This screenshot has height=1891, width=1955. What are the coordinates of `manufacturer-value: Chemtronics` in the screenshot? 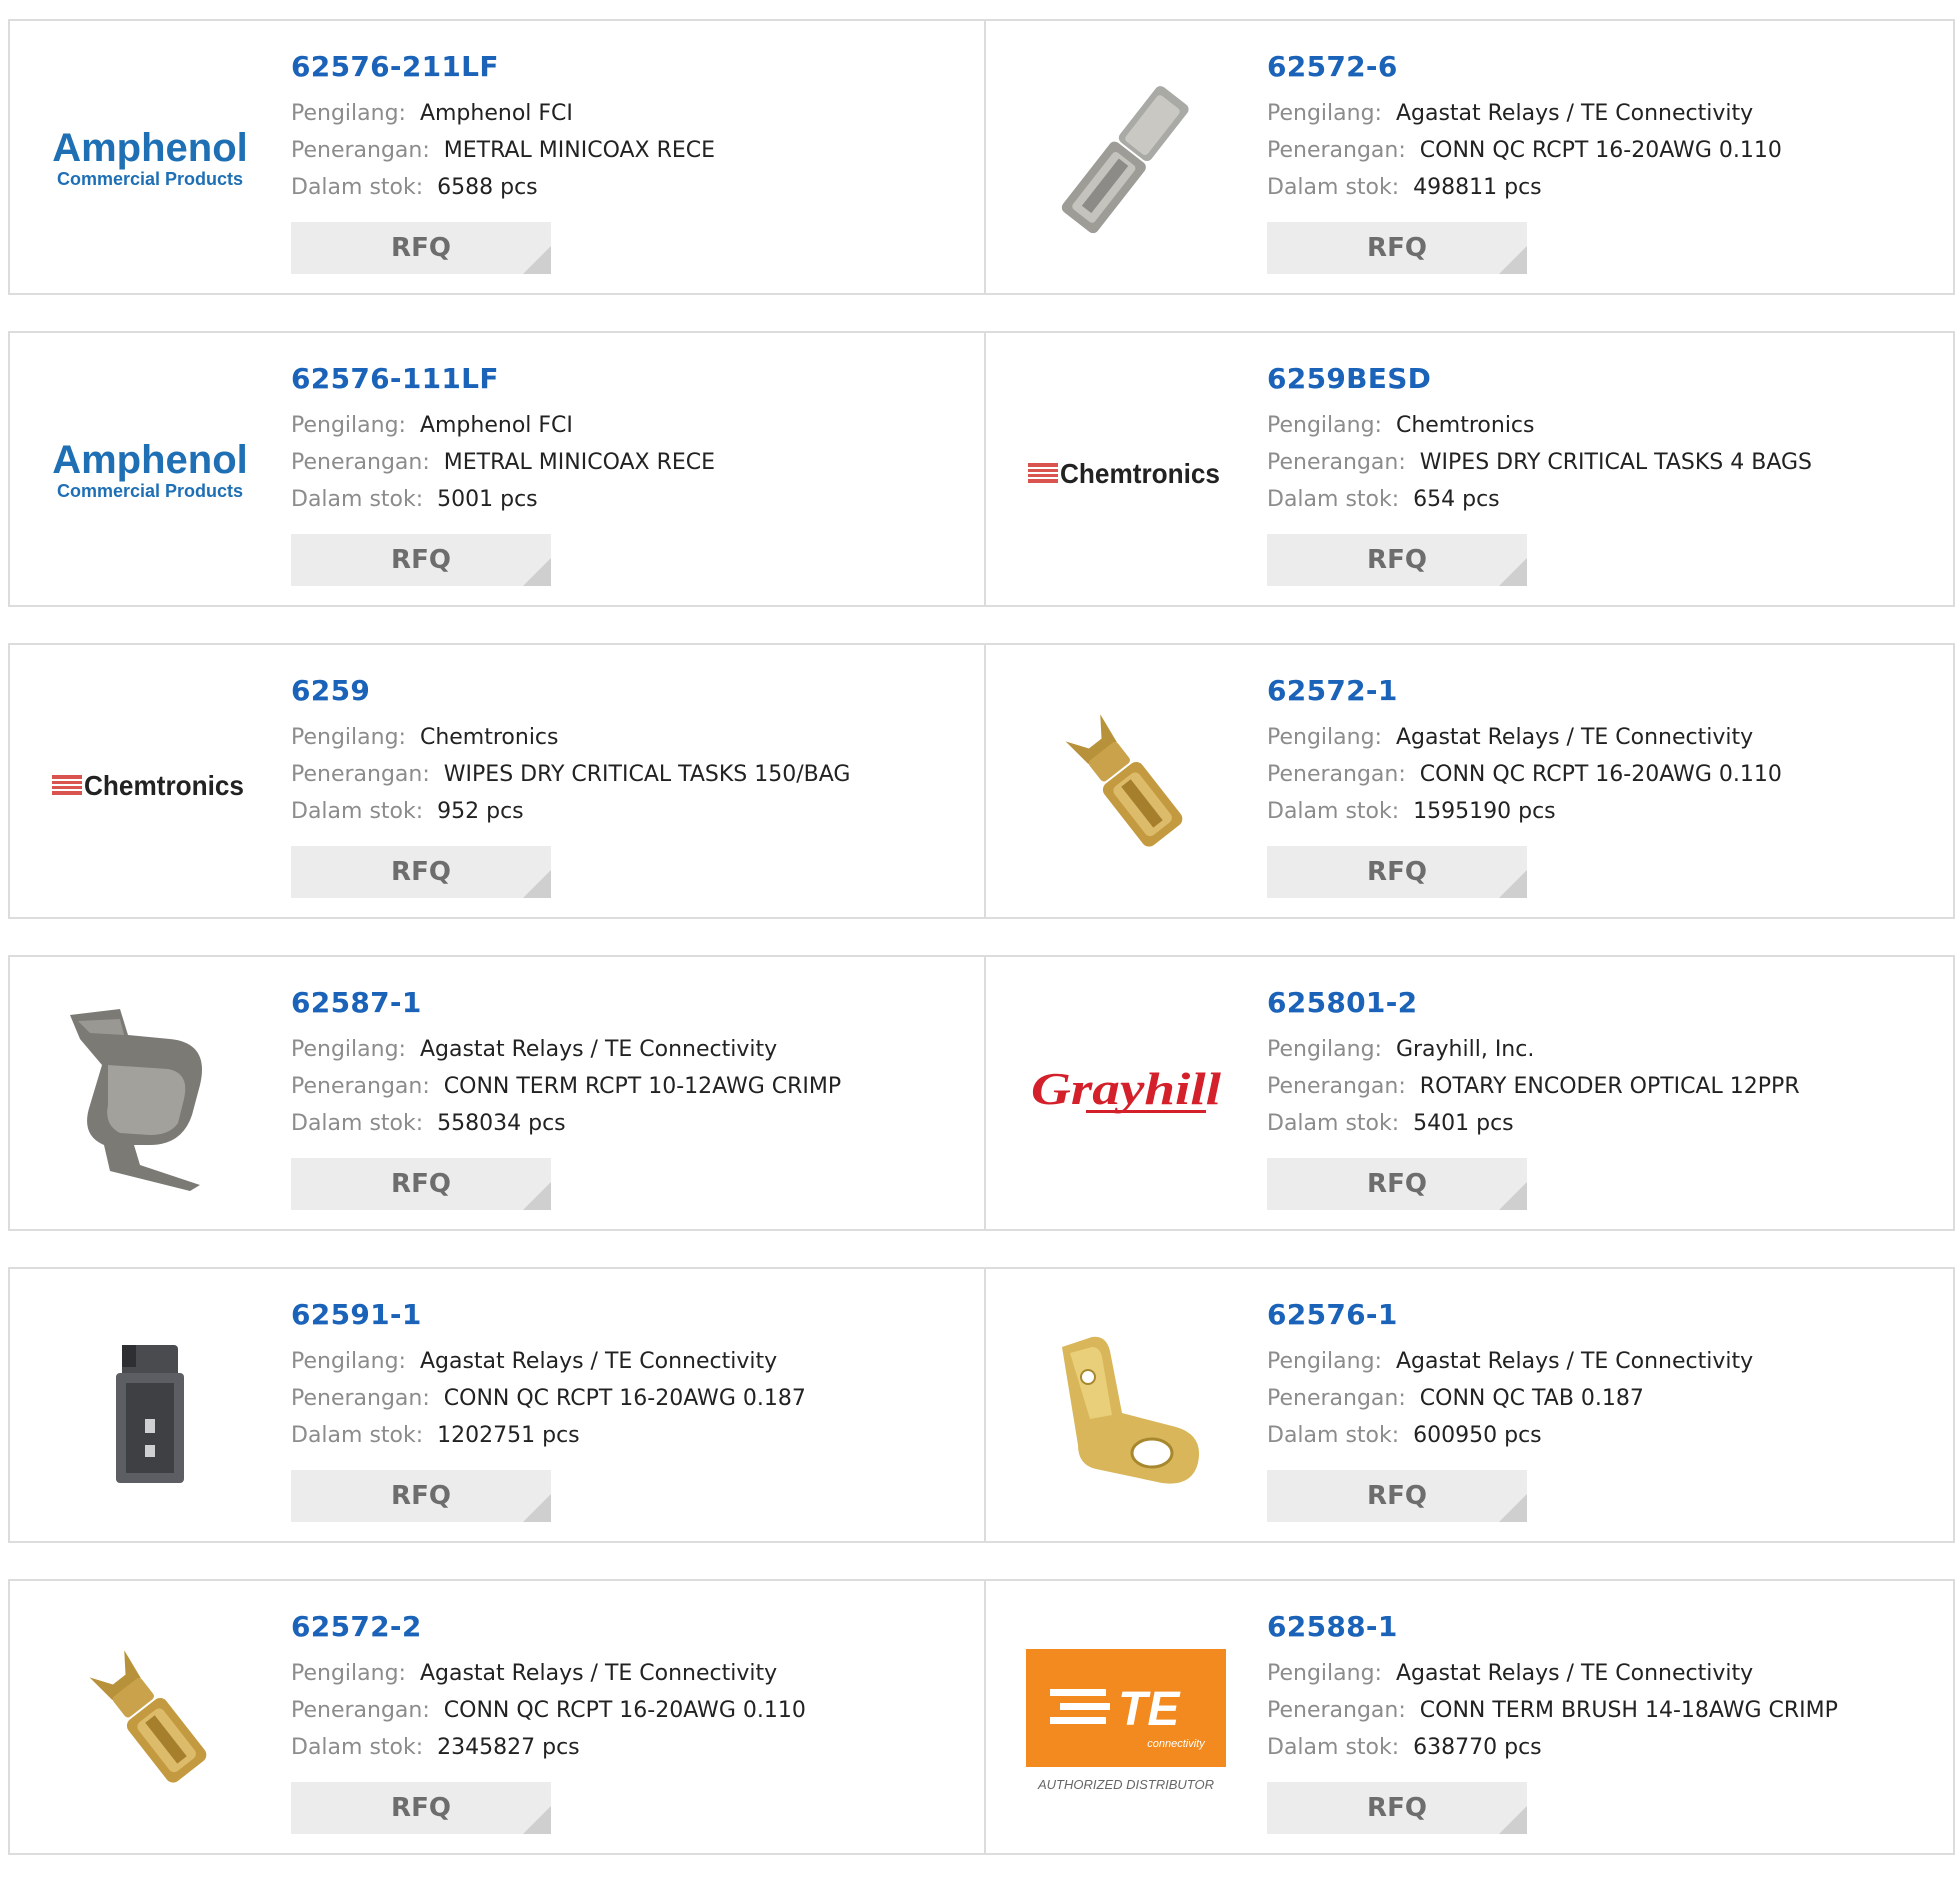 It's located at (1465, 425).